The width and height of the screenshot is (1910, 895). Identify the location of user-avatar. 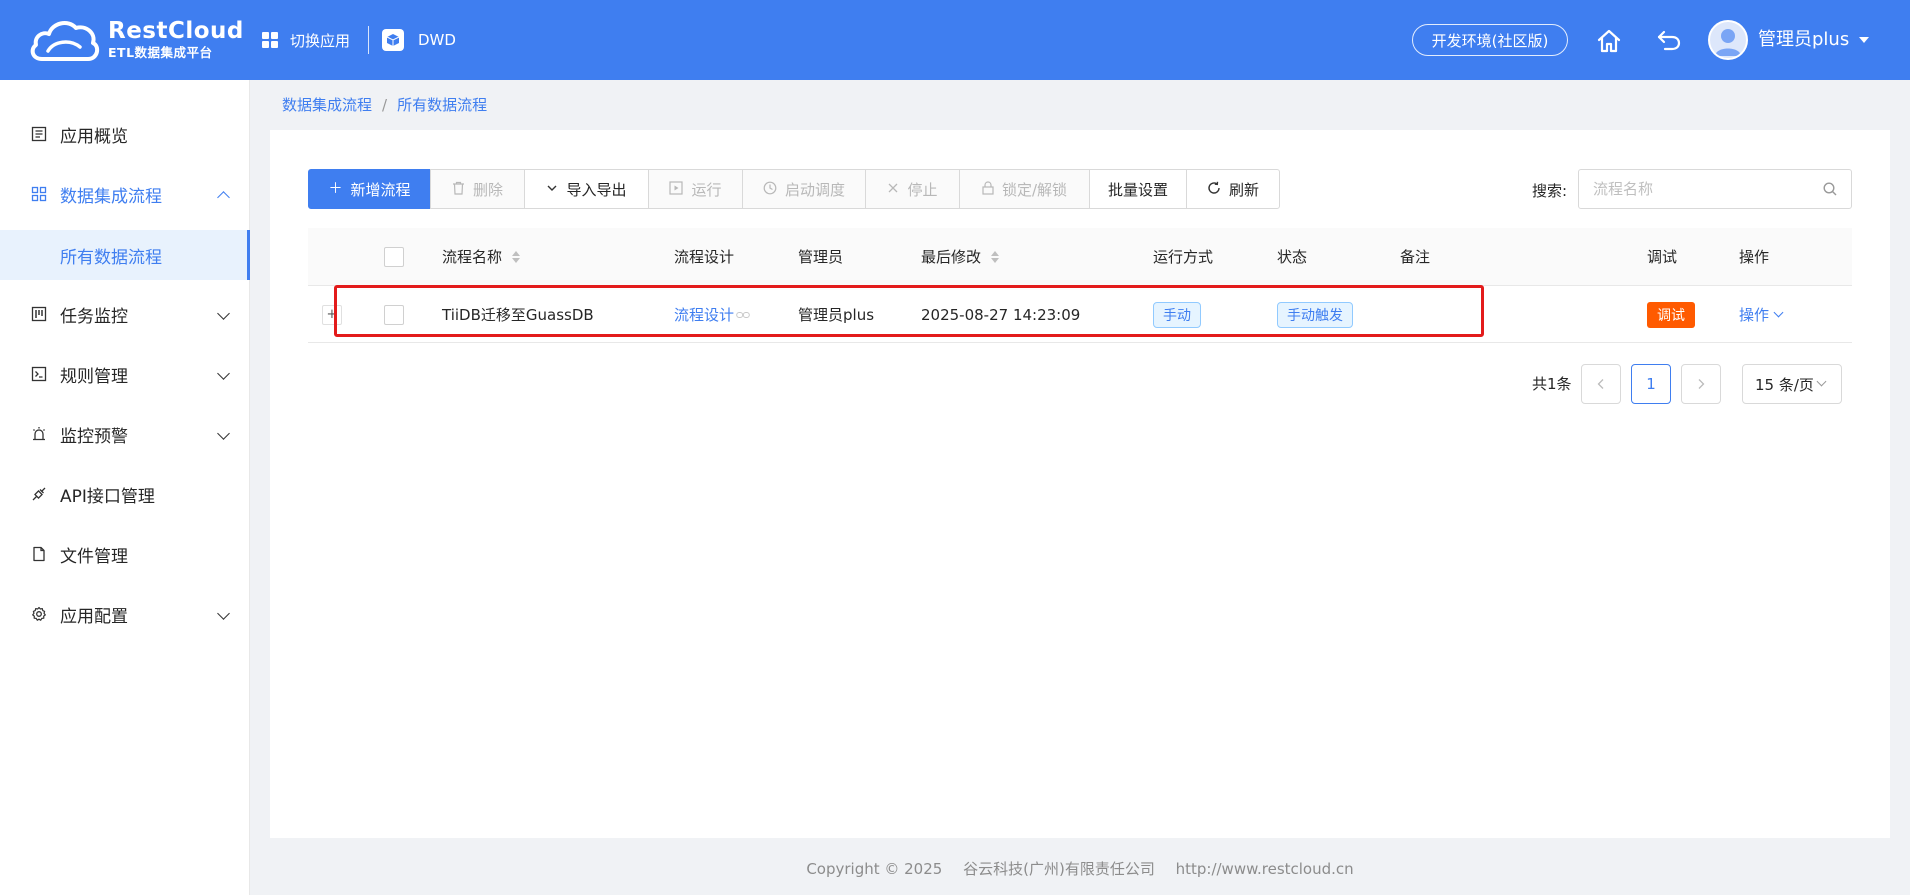
(1728, 40).